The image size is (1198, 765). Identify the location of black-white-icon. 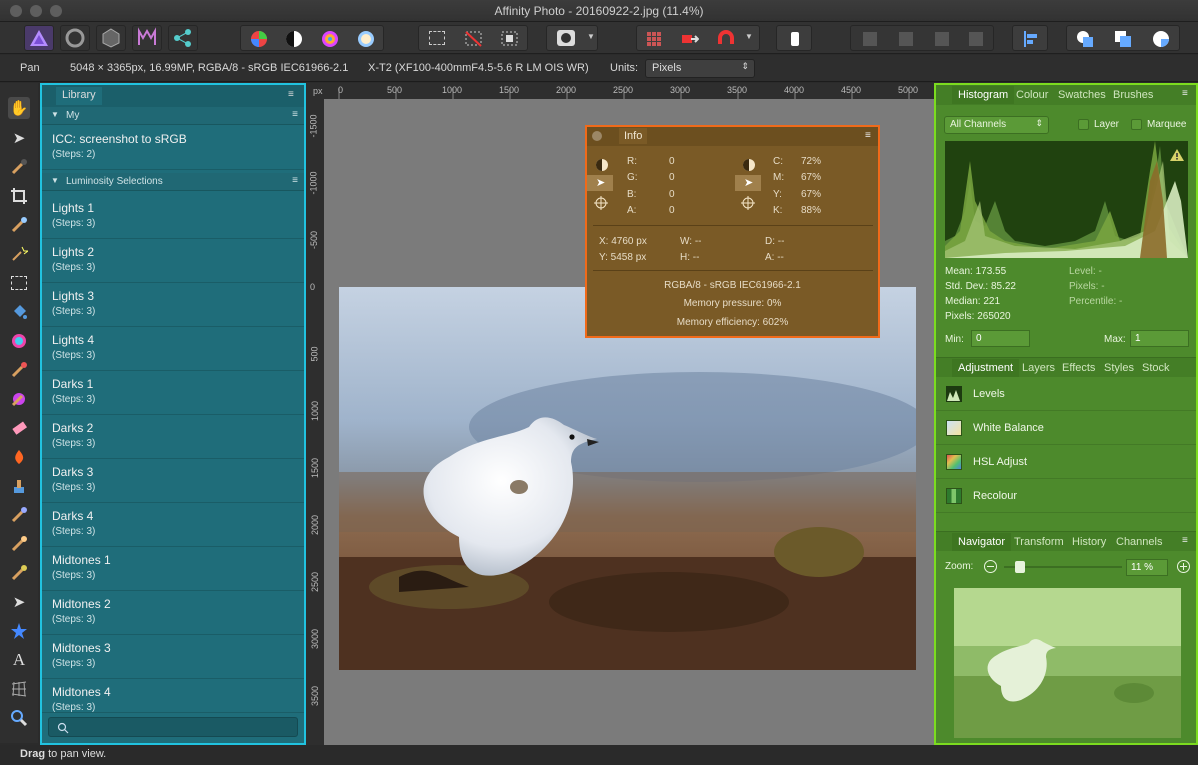
(294, 39).